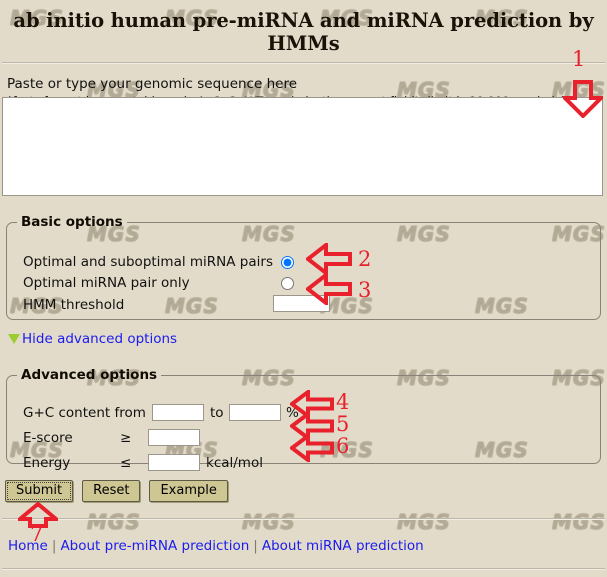 The image size is (607, 577). What do you see at coordinates (287, 283) in the screenshot?
I see `radio-optimal-only` at bounding box center [287, 283].